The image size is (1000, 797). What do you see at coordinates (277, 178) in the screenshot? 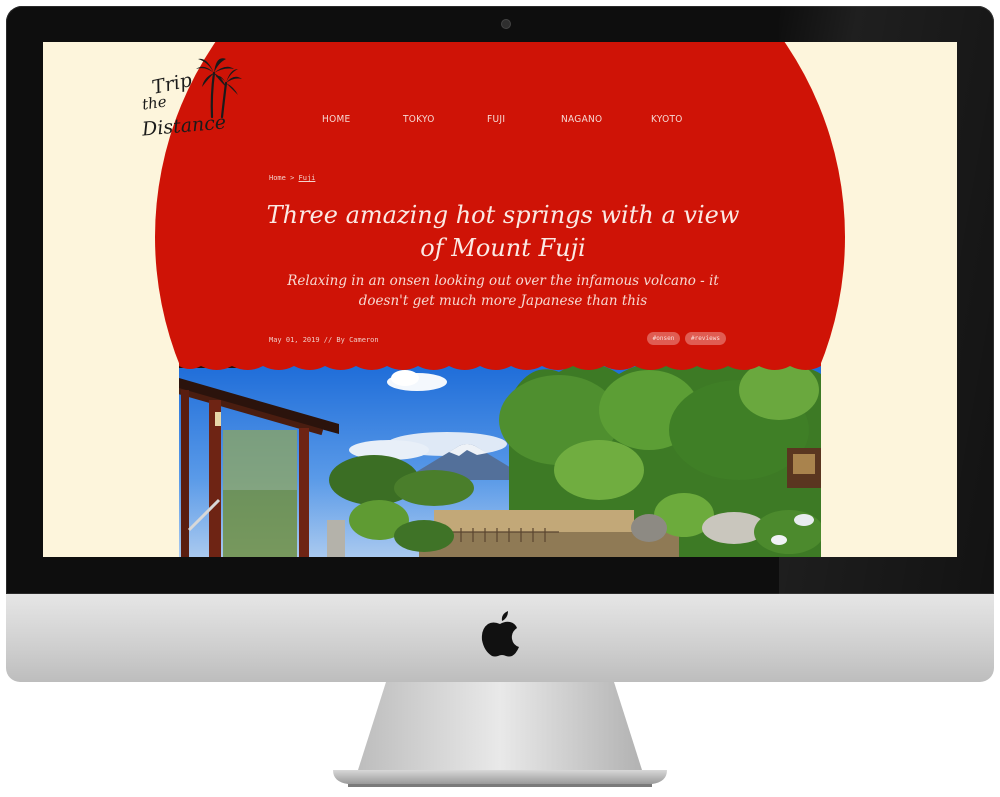
I see `breadcrumb-home: Home` at bounding box center [277, 178].